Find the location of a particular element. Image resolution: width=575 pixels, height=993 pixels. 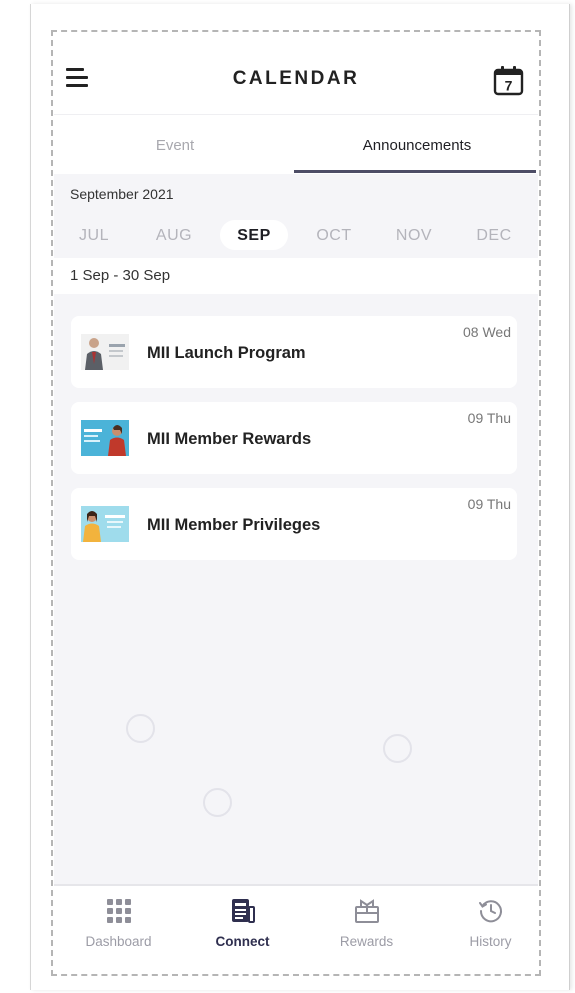

page-title: CALENDAR is located at coordinates (296, 78).